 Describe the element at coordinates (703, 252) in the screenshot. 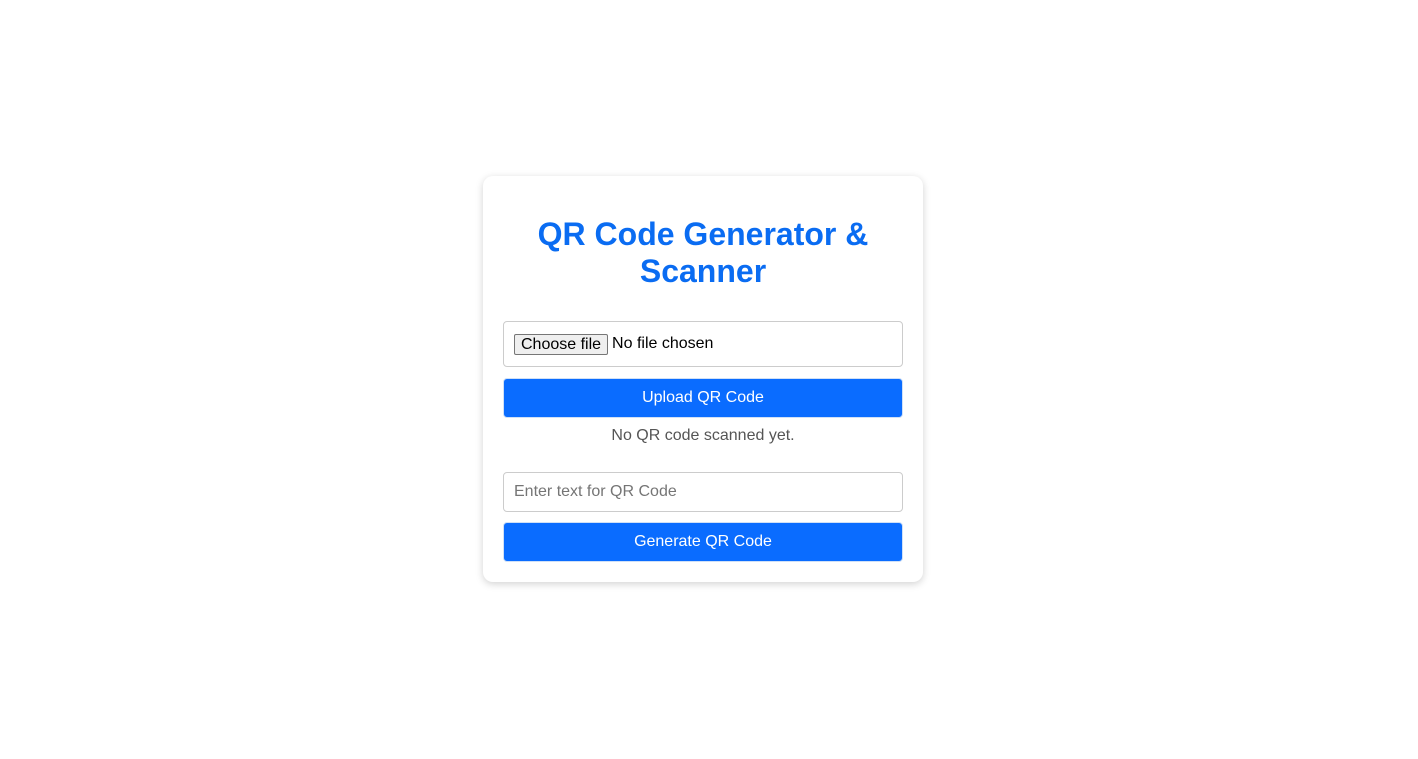

I see `page-title: QR Code Generator & Scanner` at that location.